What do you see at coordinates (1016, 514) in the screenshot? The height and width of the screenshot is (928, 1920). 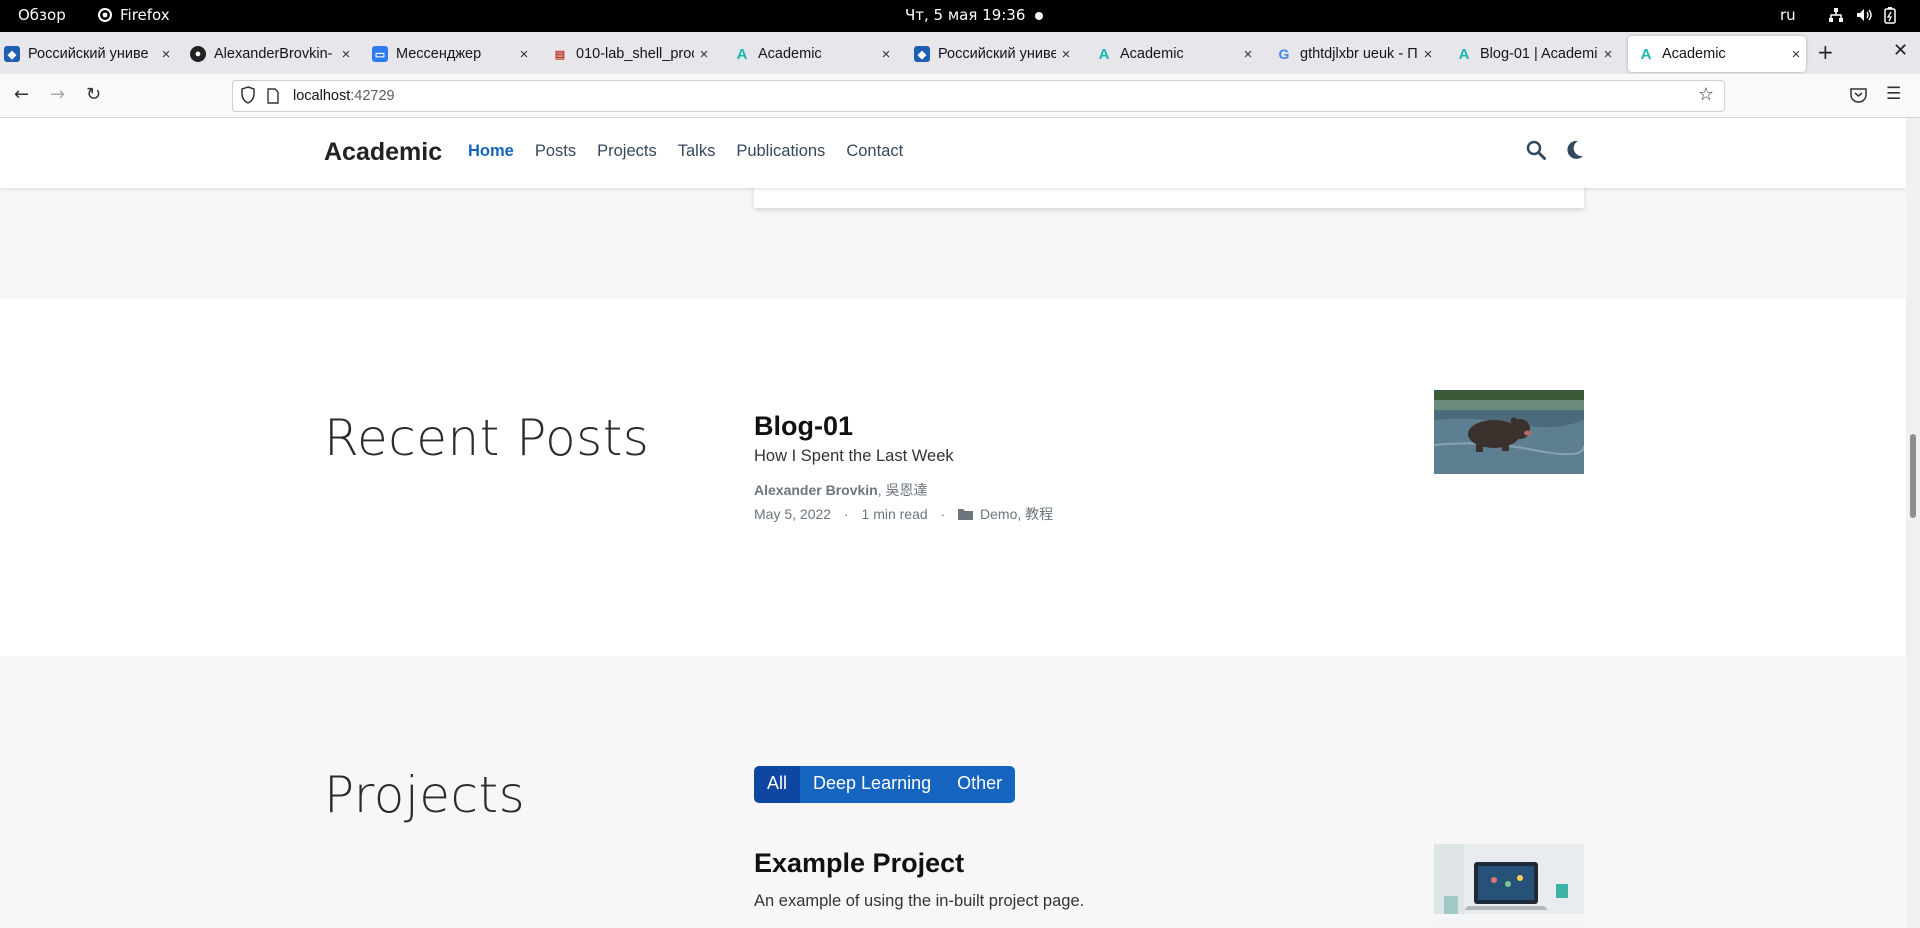 I see `post-categories: Demo, 教程` at bounding box center [1016, 514].